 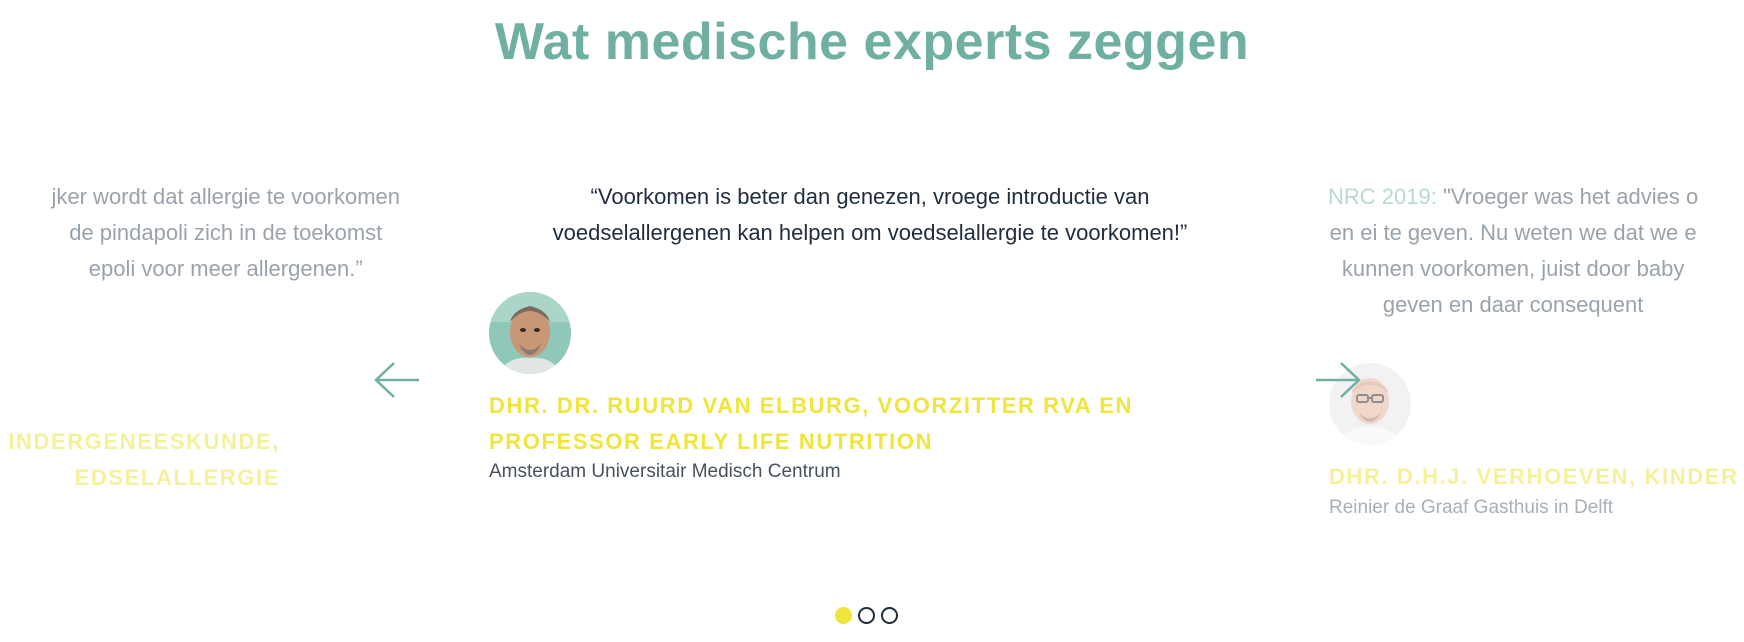 I want to click on quote-line: de pindapoli zich in de toekomst, so click(x=226, y=232).